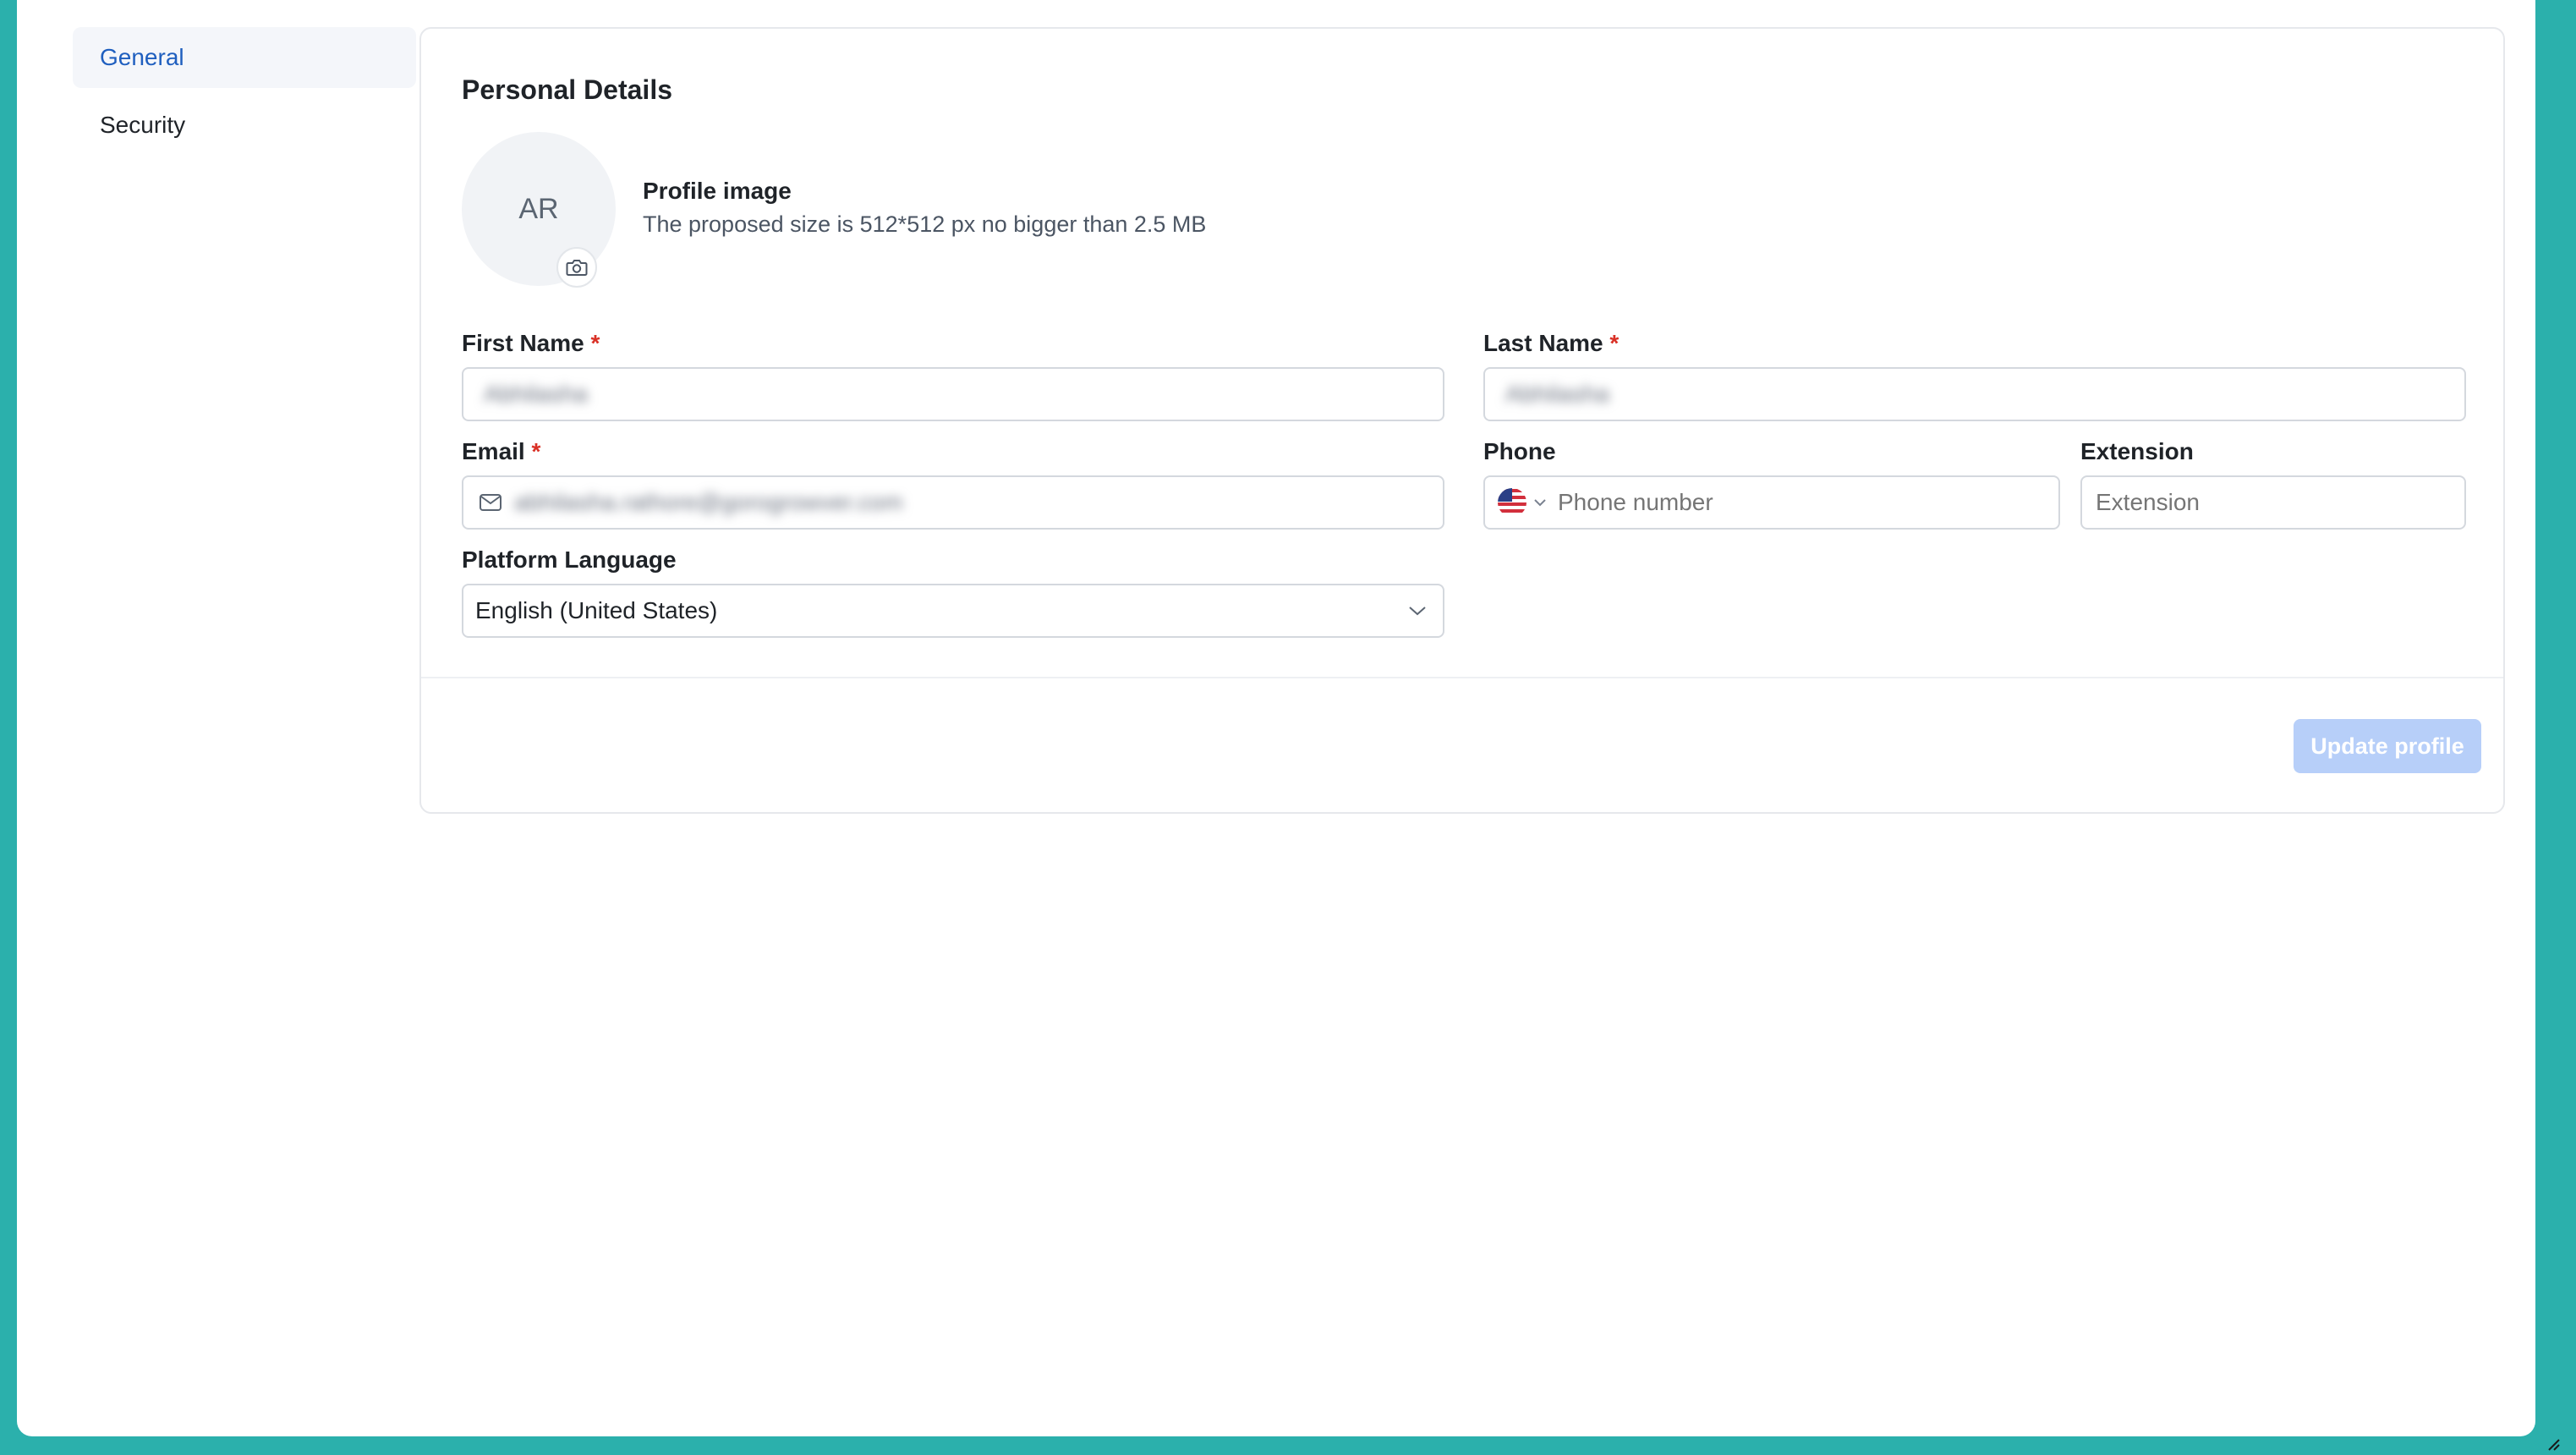  I want to click on us-flag-icon, so click(1512, 502).